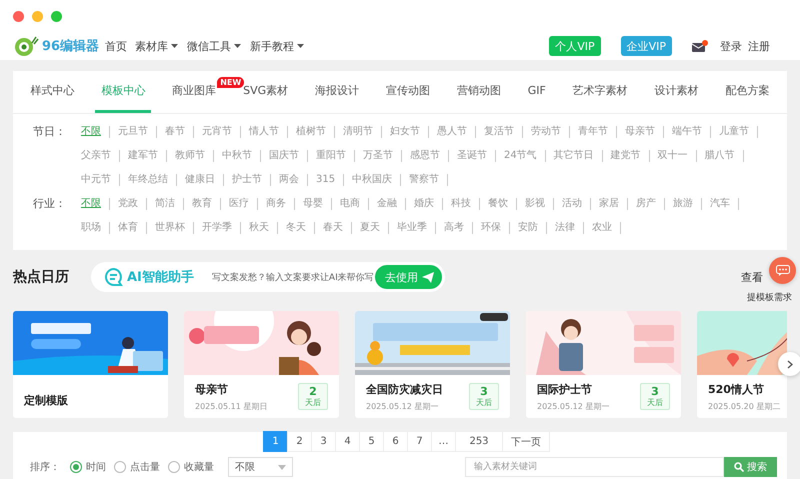 The width and height of the screenshot is (800, 479). Describe the element at coordinates (408, 92) in the screenshot. I see `tab: 宣传动图` at that location.